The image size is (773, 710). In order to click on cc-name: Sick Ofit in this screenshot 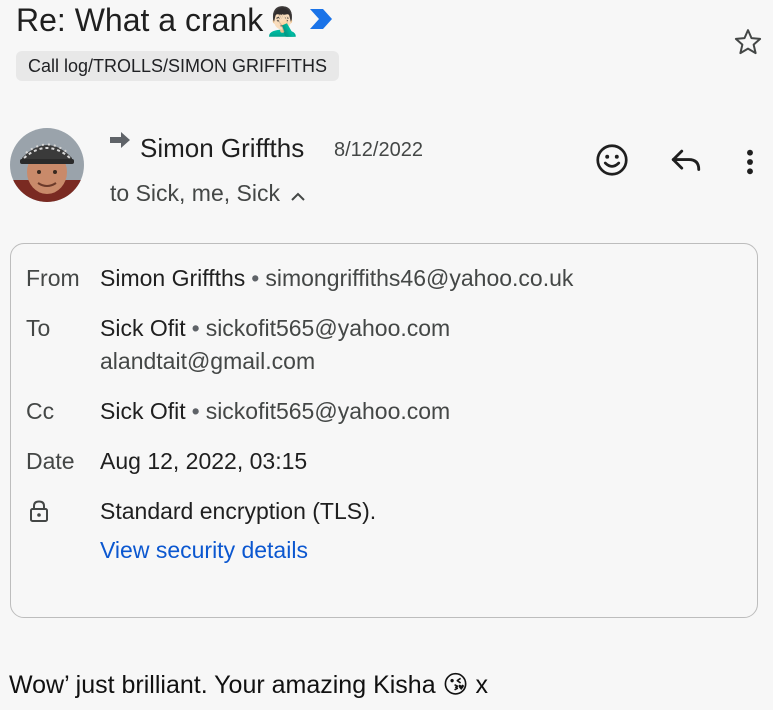, I will do `click(143, 411)`.